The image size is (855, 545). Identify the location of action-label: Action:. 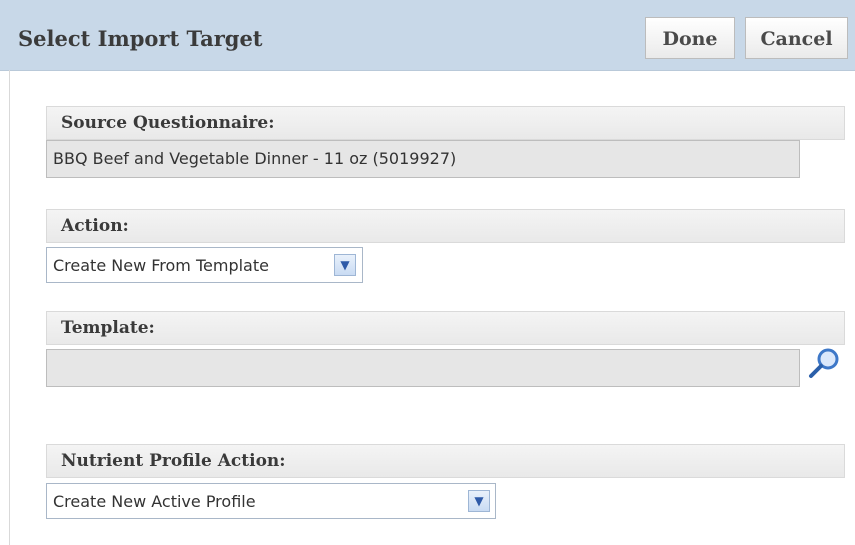
(95, 226).